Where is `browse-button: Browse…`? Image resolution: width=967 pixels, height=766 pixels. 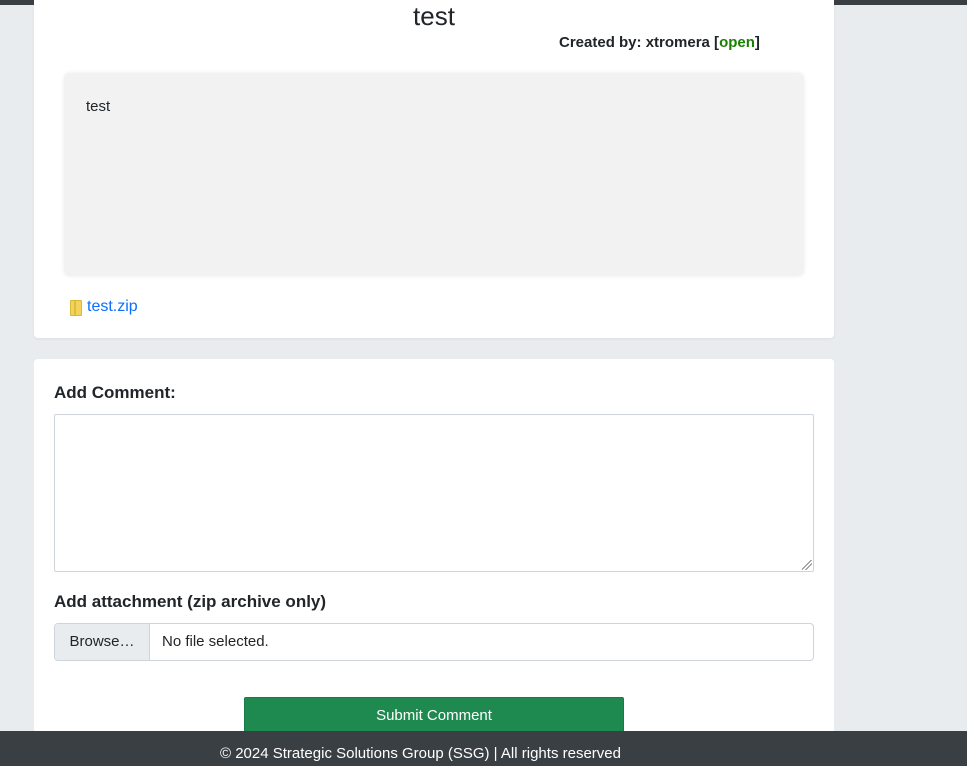
browse-button: Browse… is located at coordinates (102, 642).